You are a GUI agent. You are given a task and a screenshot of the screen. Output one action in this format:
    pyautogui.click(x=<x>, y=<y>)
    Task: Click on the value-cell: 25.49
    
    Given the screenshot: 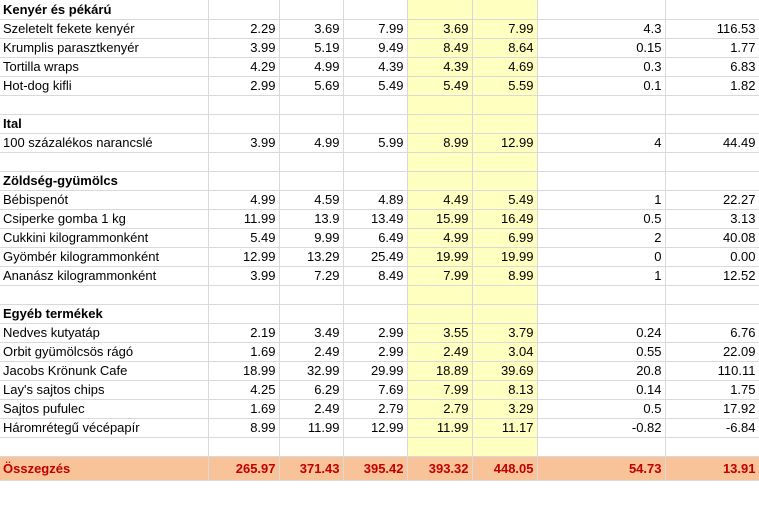 What is the action you would take?
    pyautogui.click(x=375, y=257)
    